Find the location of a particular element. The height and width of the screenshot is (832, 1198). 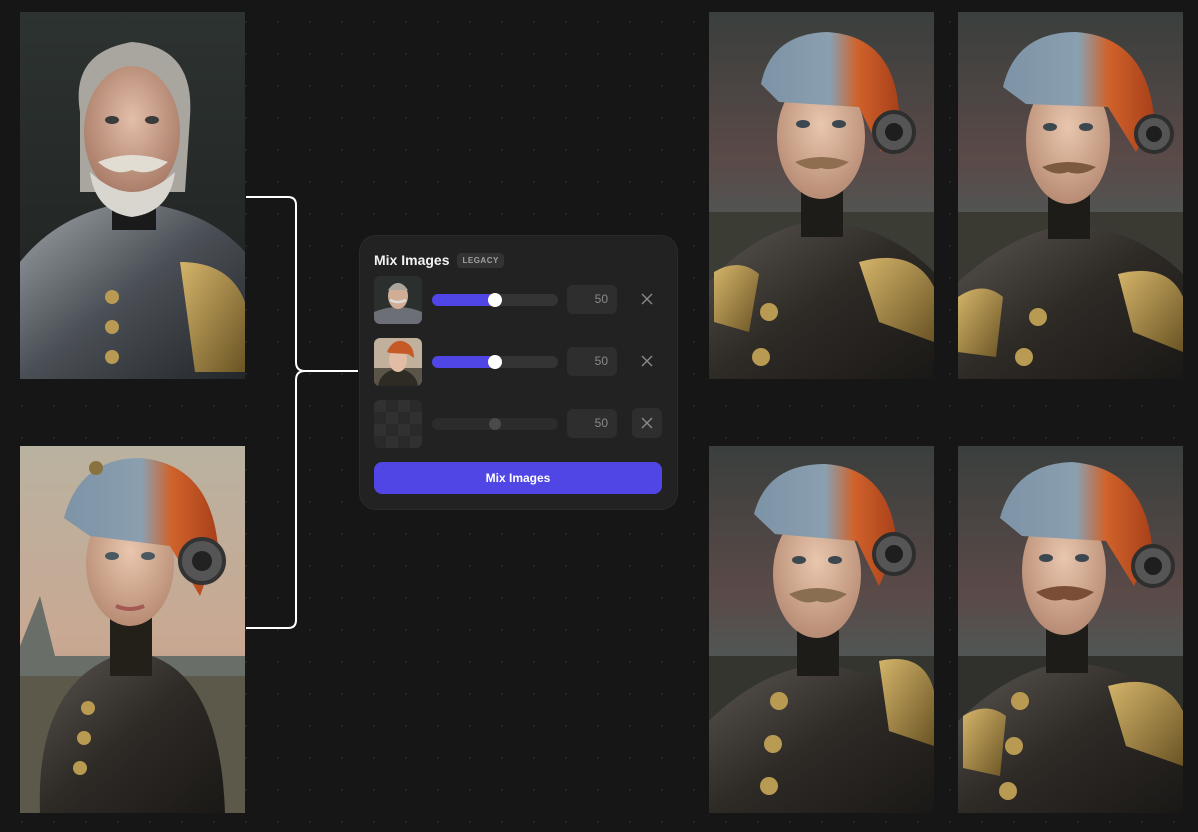

legacy-badge: LEGACY is located at coordinates (480, 260).